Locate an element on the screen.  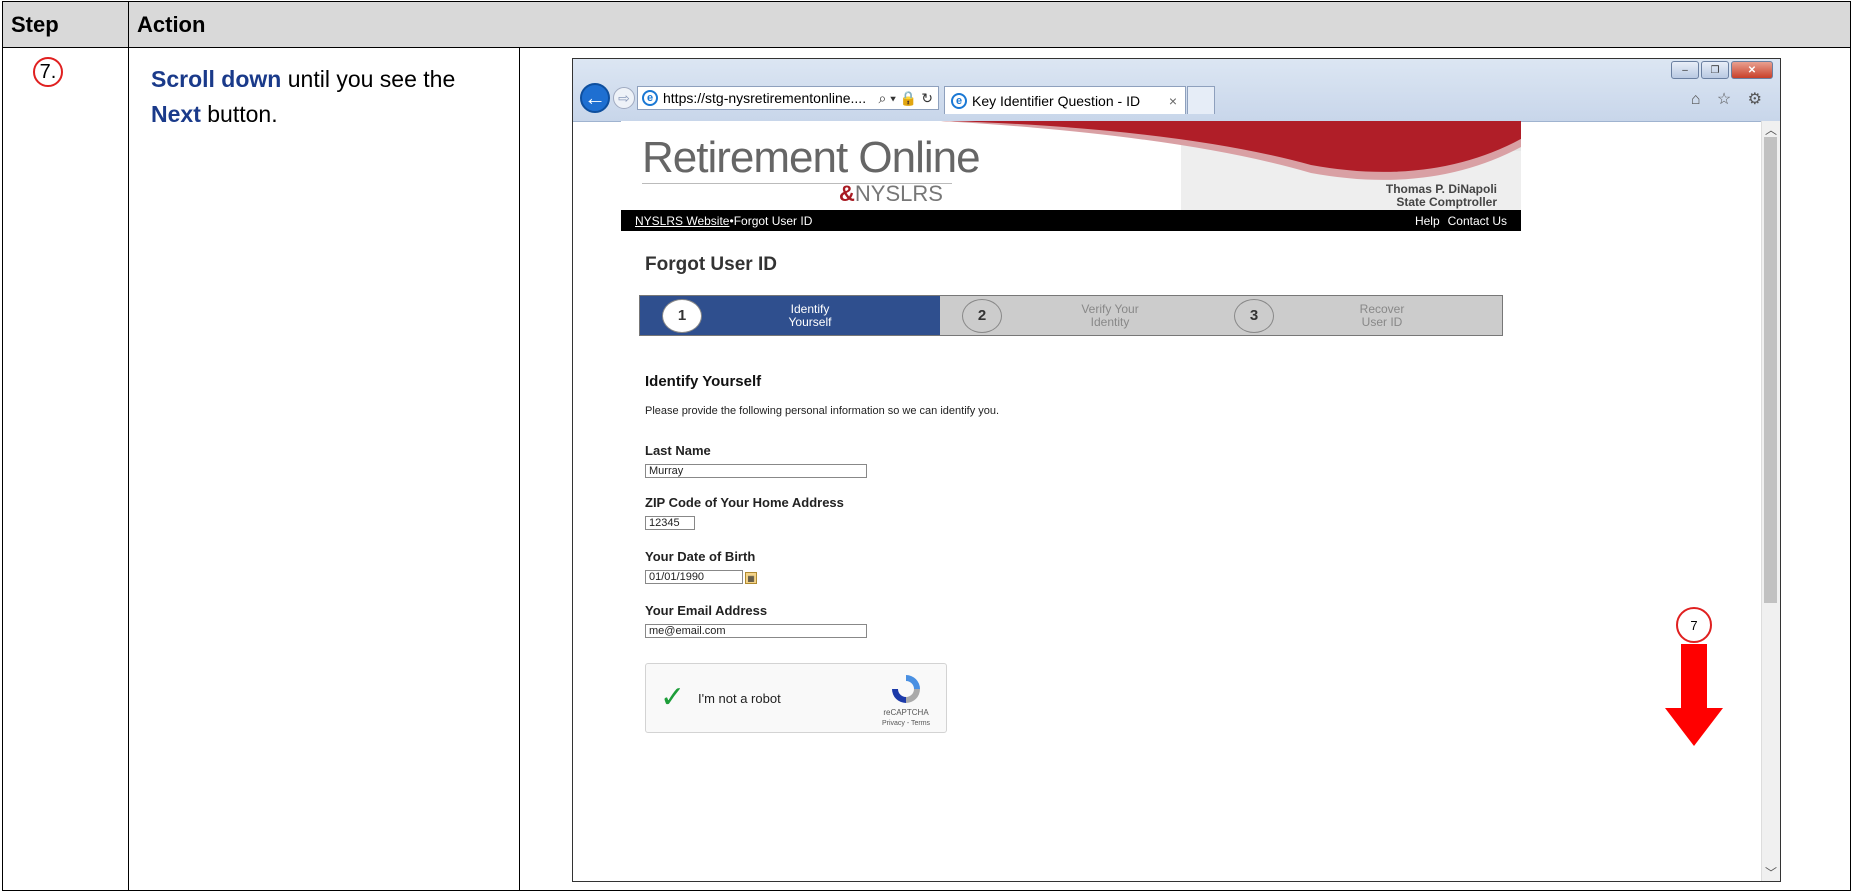
window-controls: – ❐ ✕ is located at coordinates (1722, 70).